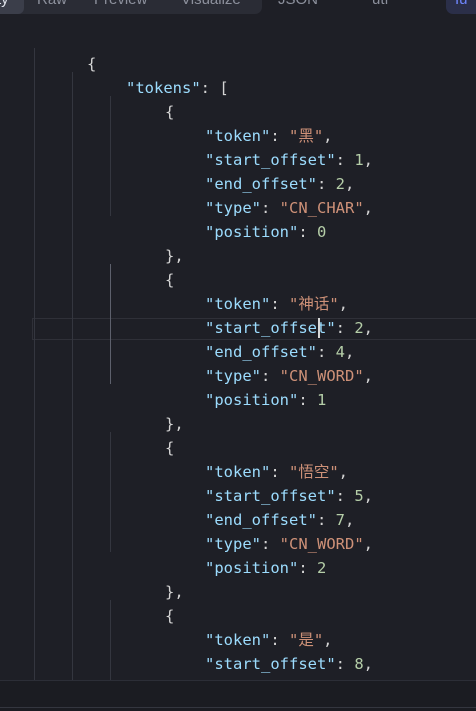  What do you see at coordinates (72, 376) in the screenshot?
I see `indent-guide-tokens` at bounding box center [72, 376].